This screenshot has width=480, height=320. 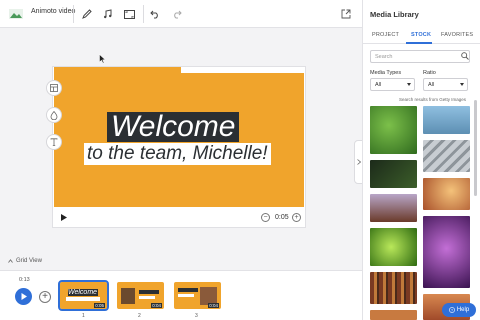 What do you see at coordinates (24, 280) in the screenshot?
I see `current-time: 0:13` at bounding box center [24, 280].